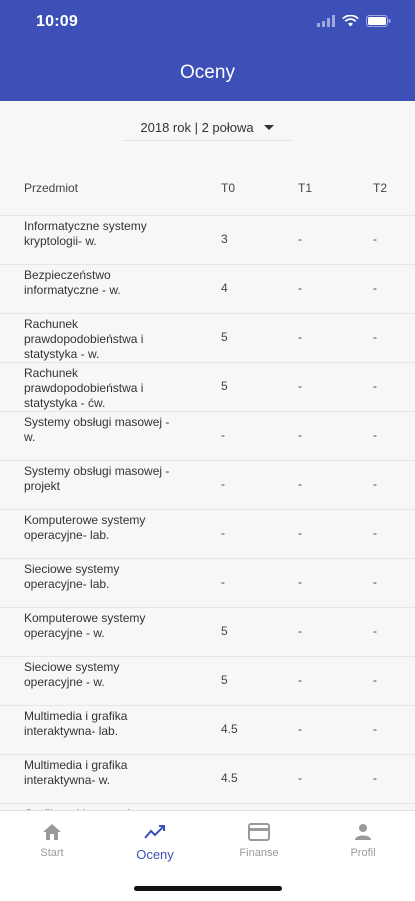 Image resolution: width=415 pixels, height=901 pixels. I want to click on tab-profil-label: Profil, so click(363, 853).